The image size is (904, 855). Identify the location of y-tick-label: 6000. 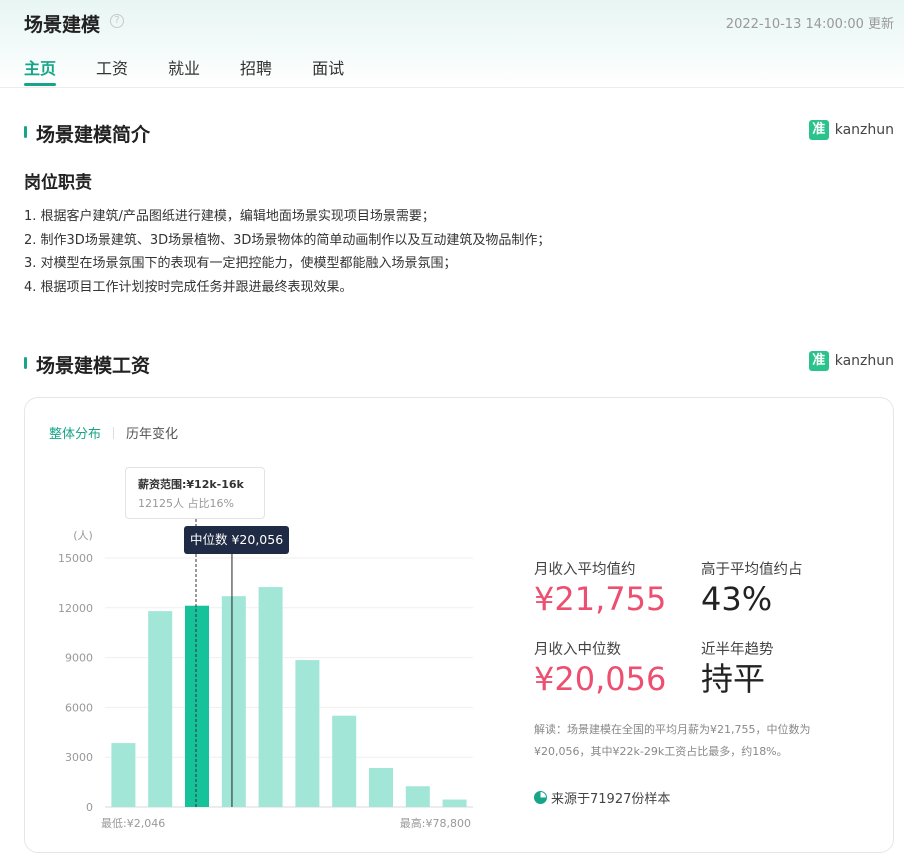
(79, 707).